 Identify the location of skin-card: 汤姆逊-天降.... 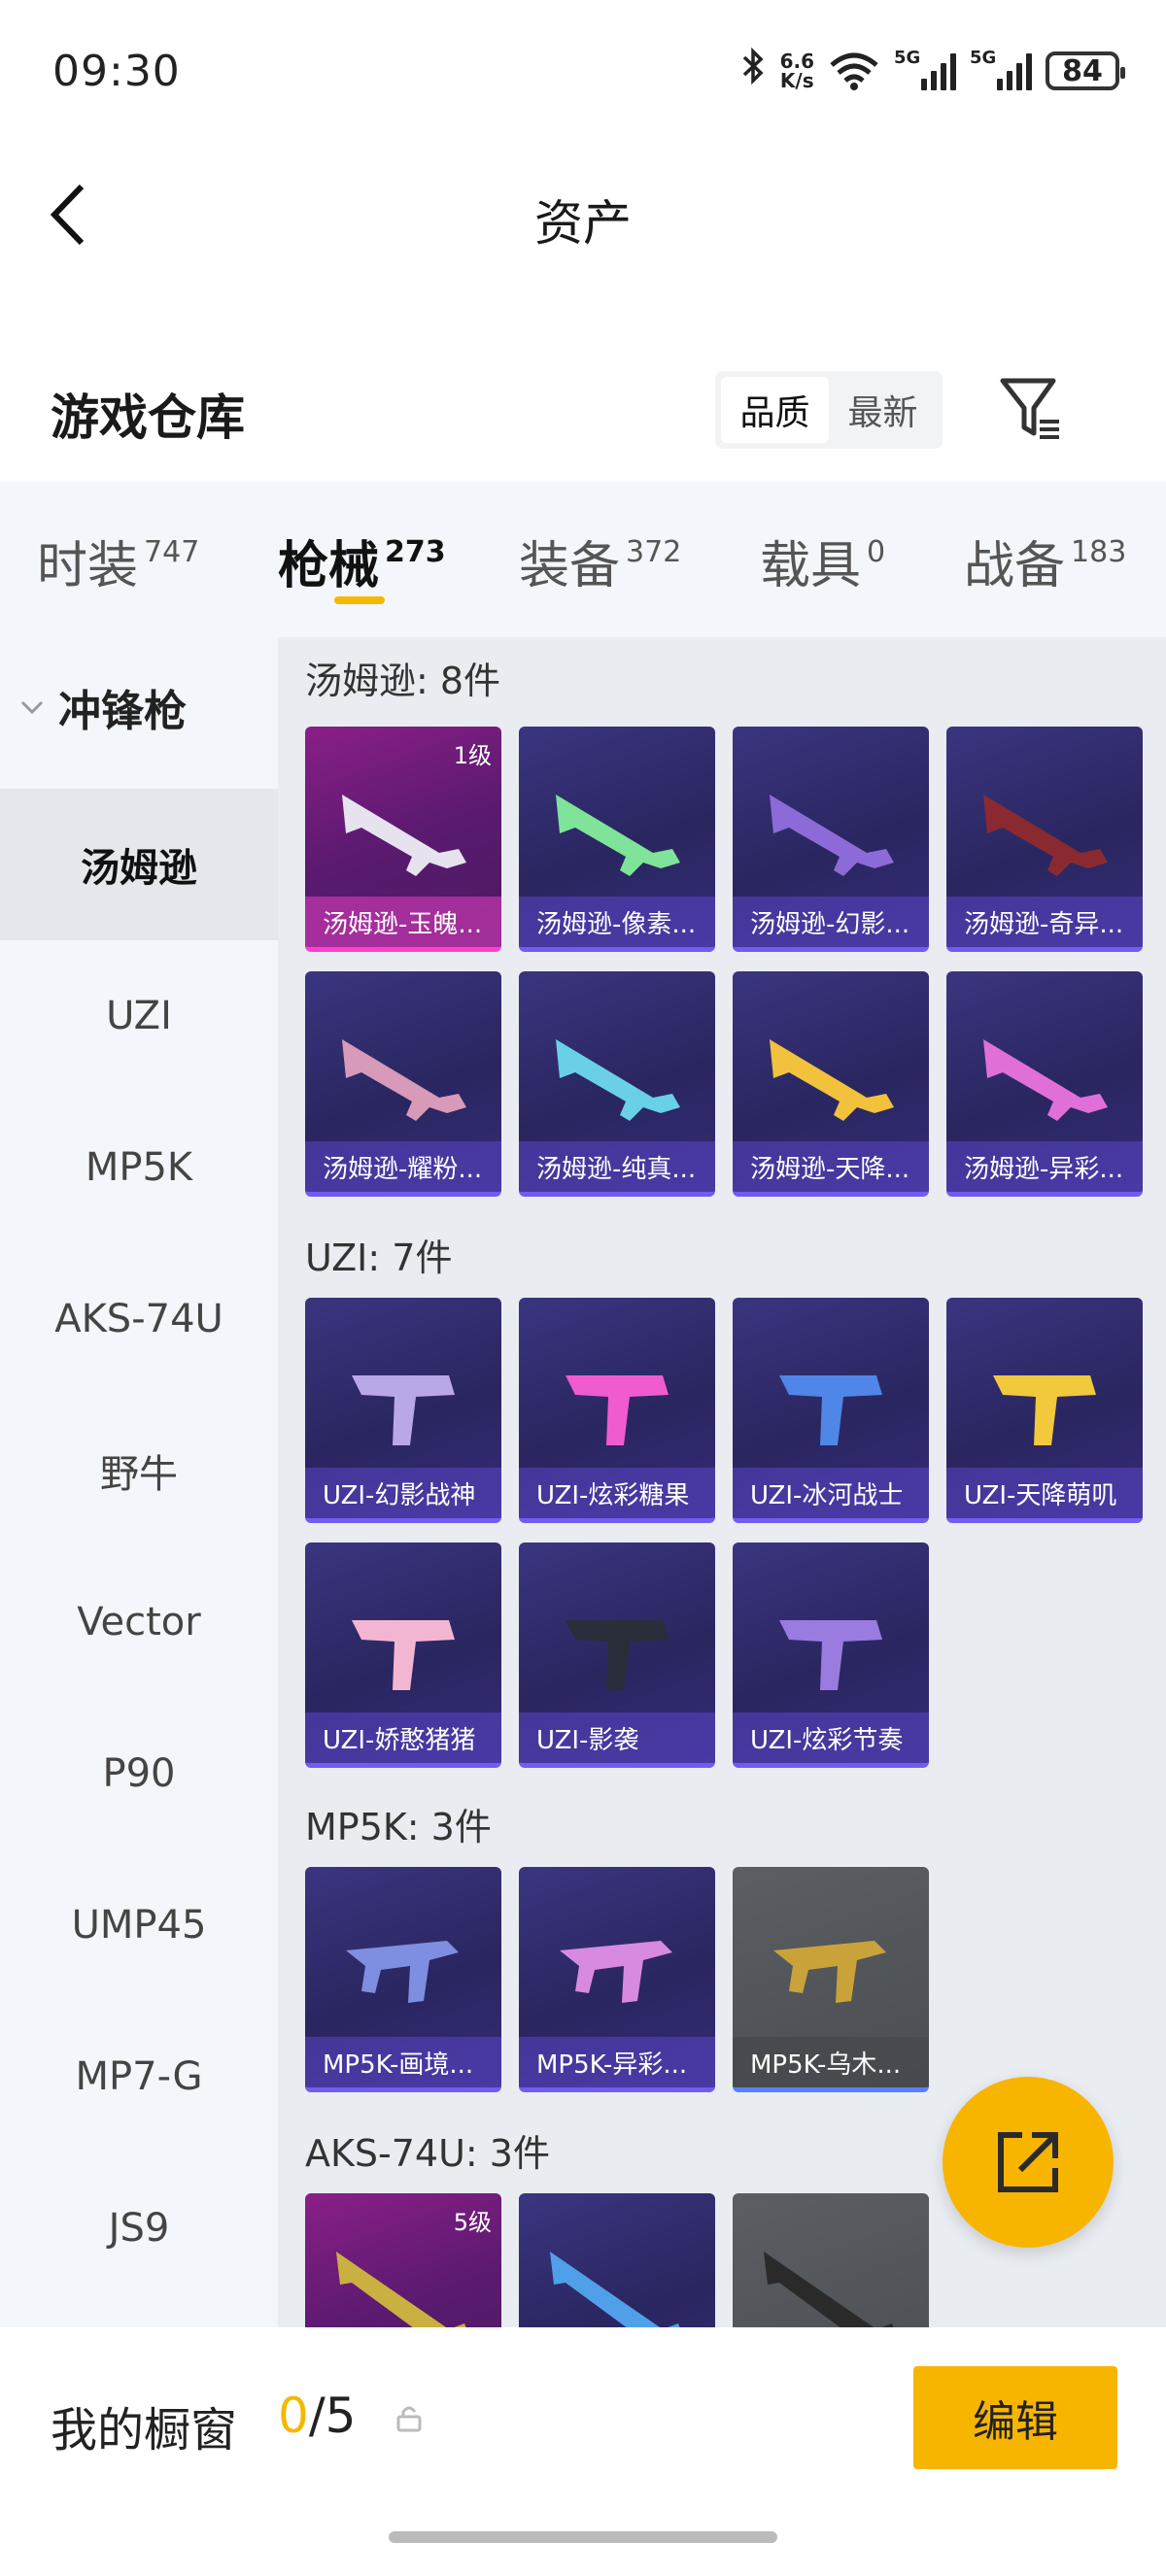
(831, 1084).